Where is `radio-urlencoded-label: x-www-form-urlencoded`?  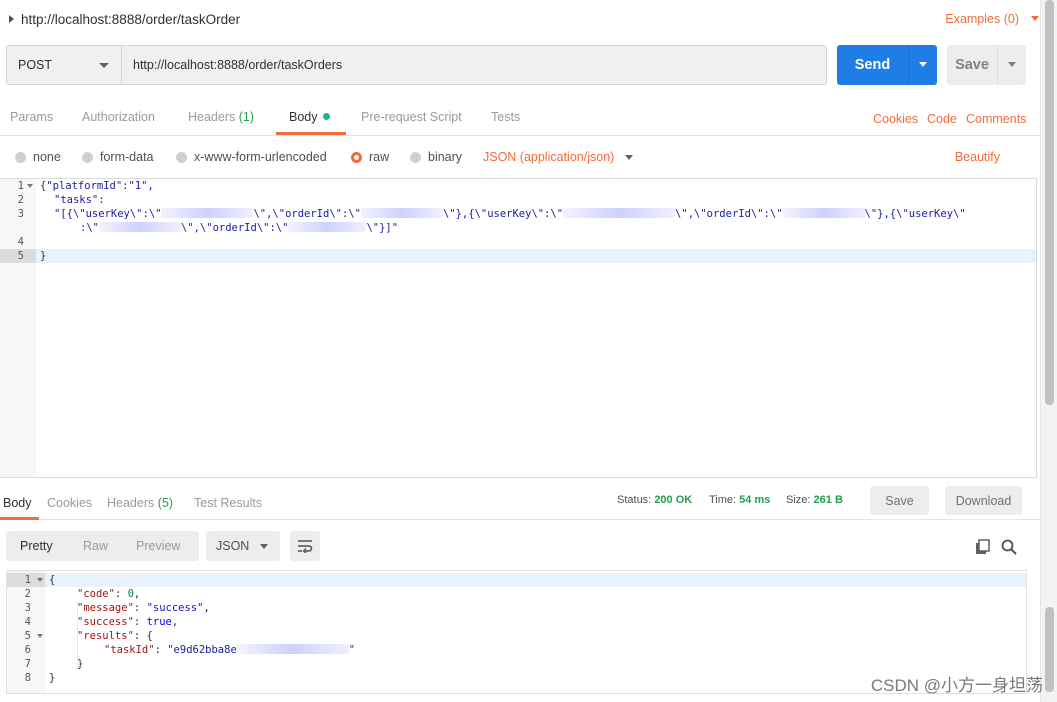 radio-urlencoded-label: x-www-form-urlencoded is located at coordinates (260, 157).